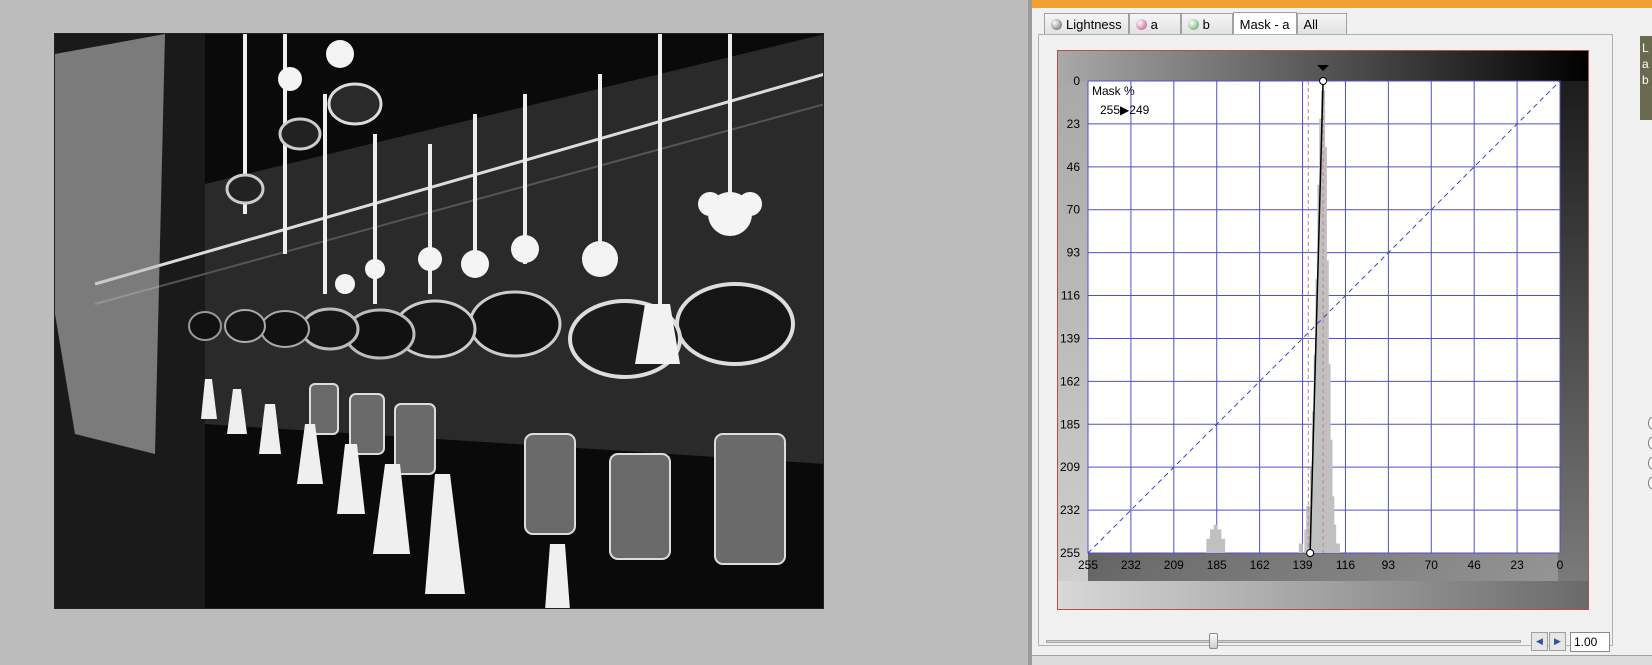 This screenshot has height=665, width=1652. I want to click on tab-b: b, so click(1206, 23).